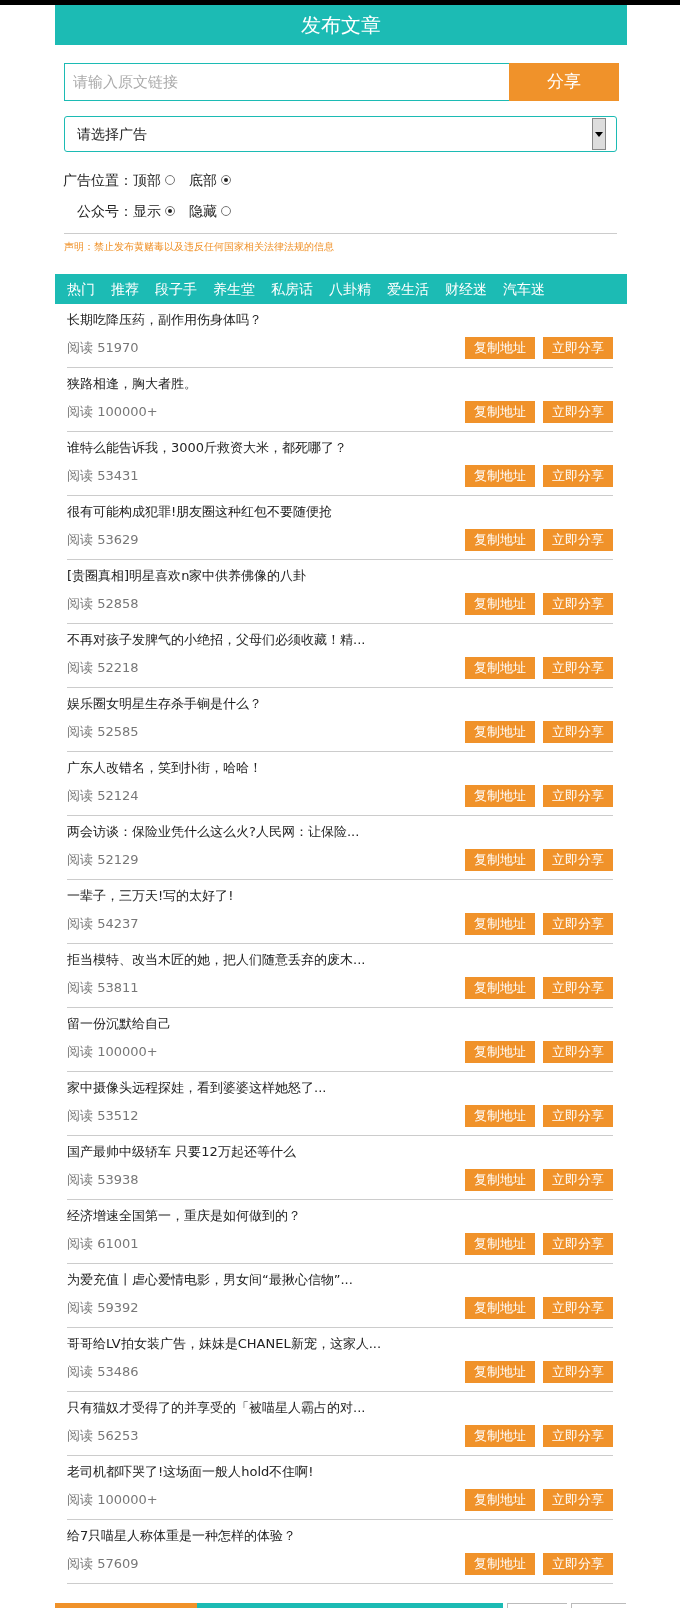  Describe the element at coordinates (564, 82) in the screenshot. I see `share-button: 分享` at that location.